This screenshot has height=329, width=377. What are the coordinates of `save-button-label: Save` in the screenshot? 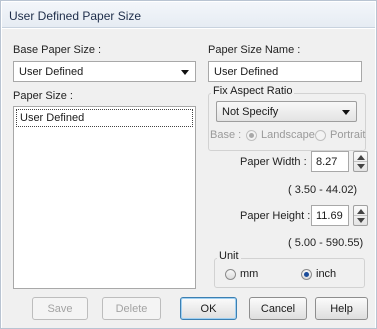 It's located at (60, 309).